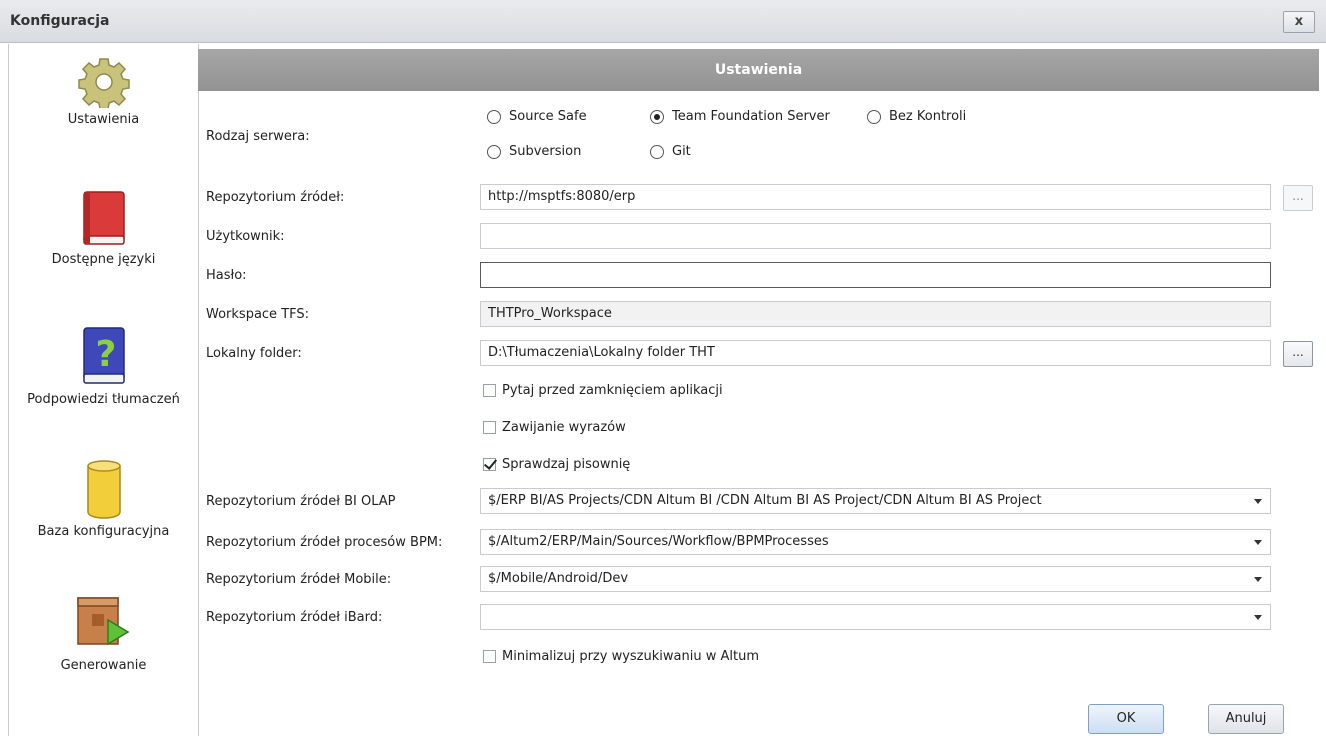 The height and width of the screenshot is (736, 1326). I want to click on mobile-select: $/Mobile/Android/Dev, so click(875, 579).